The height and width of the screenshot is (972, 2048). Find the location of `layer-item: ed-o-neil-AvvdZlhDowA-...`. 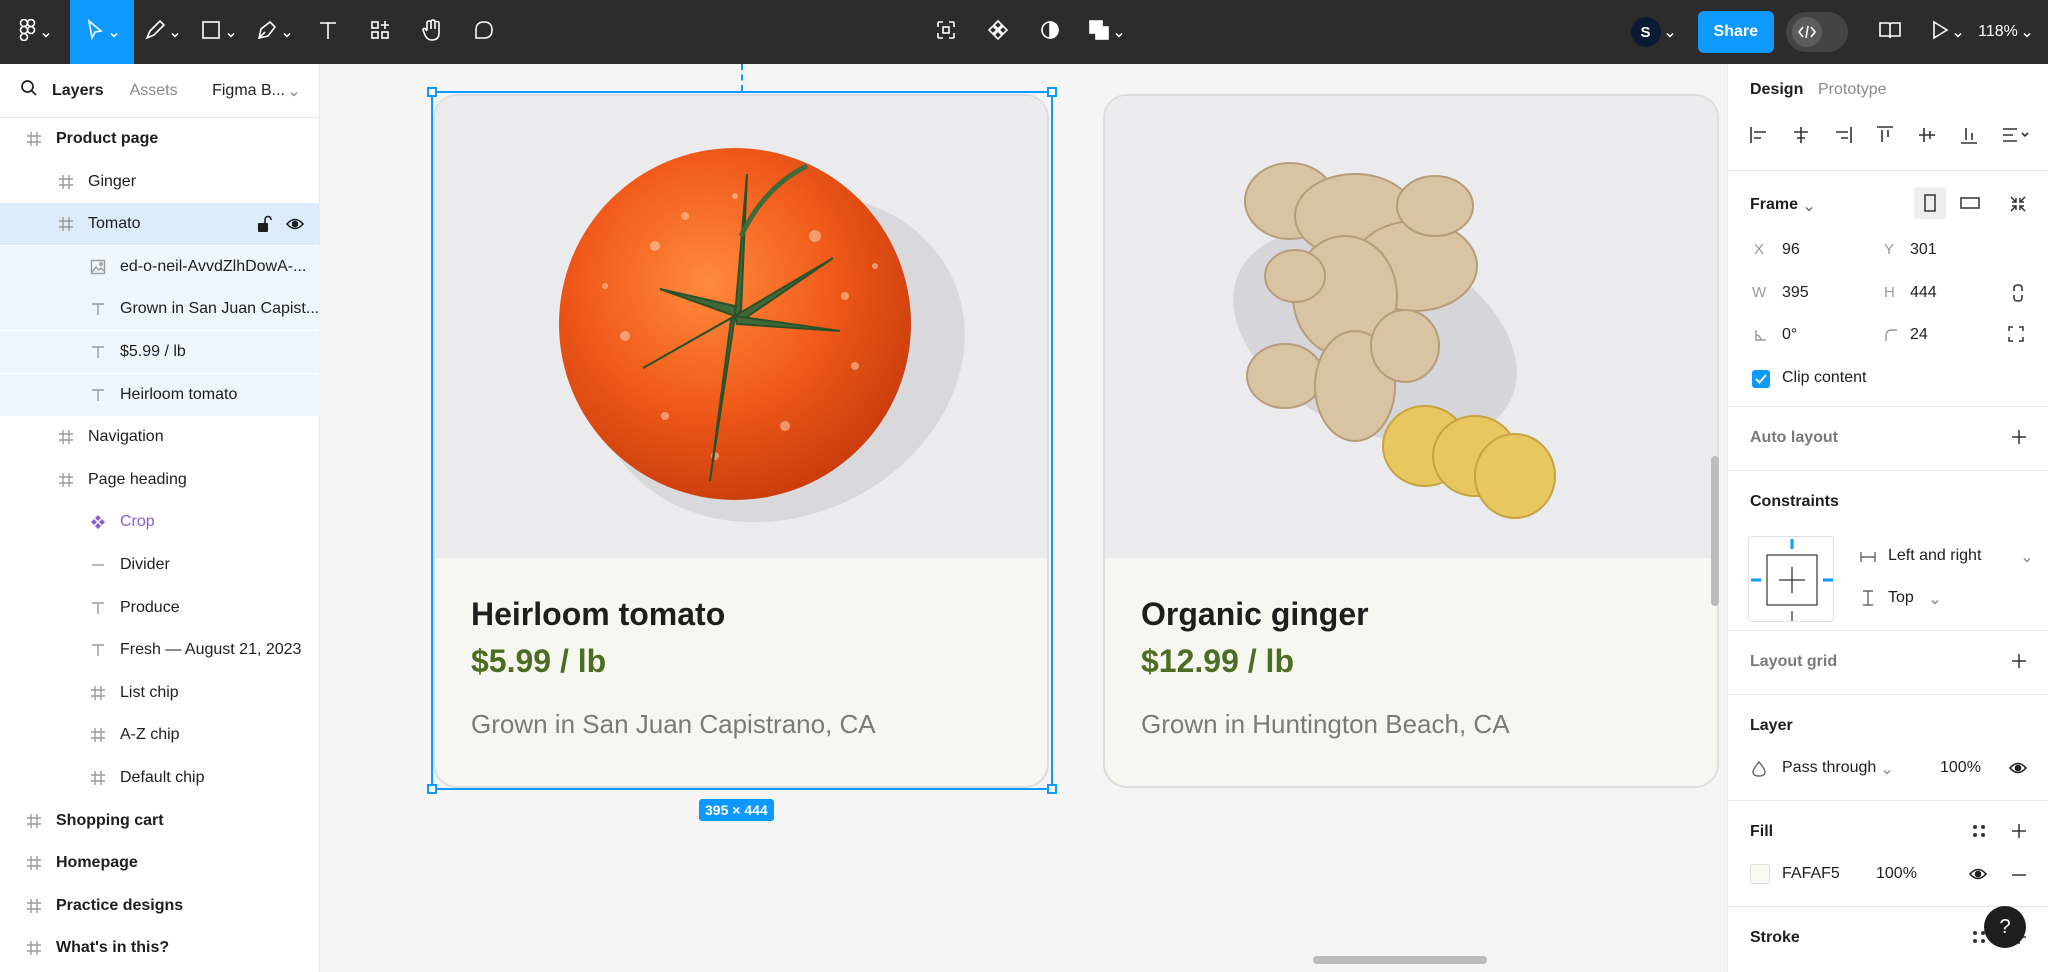

layer-item: ed-o-neil-AvvdZlhDowA-... is located at coordinates (160, 266).